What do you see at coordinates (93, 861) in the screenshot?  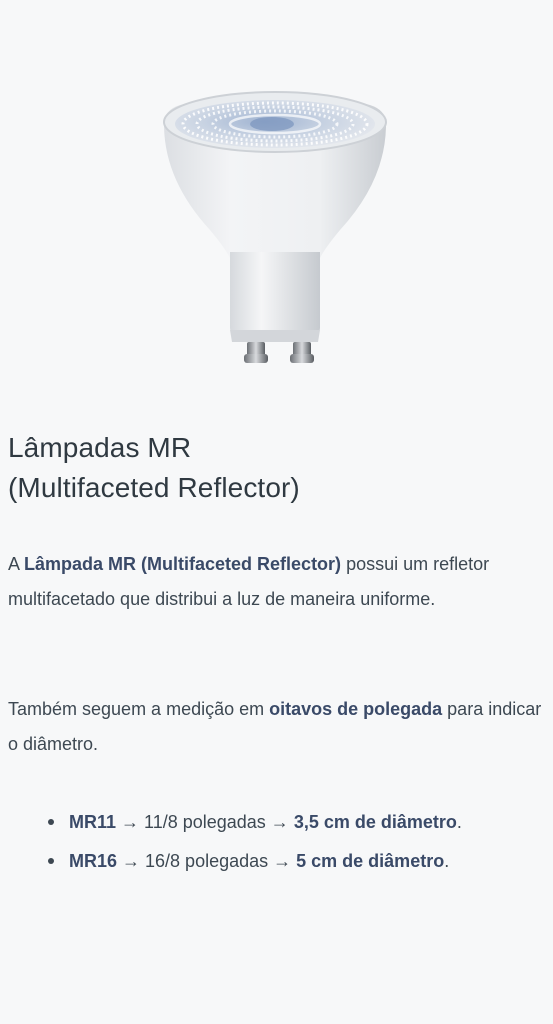 I see `list-item-name: MR16` at bounding box center [93, 861].